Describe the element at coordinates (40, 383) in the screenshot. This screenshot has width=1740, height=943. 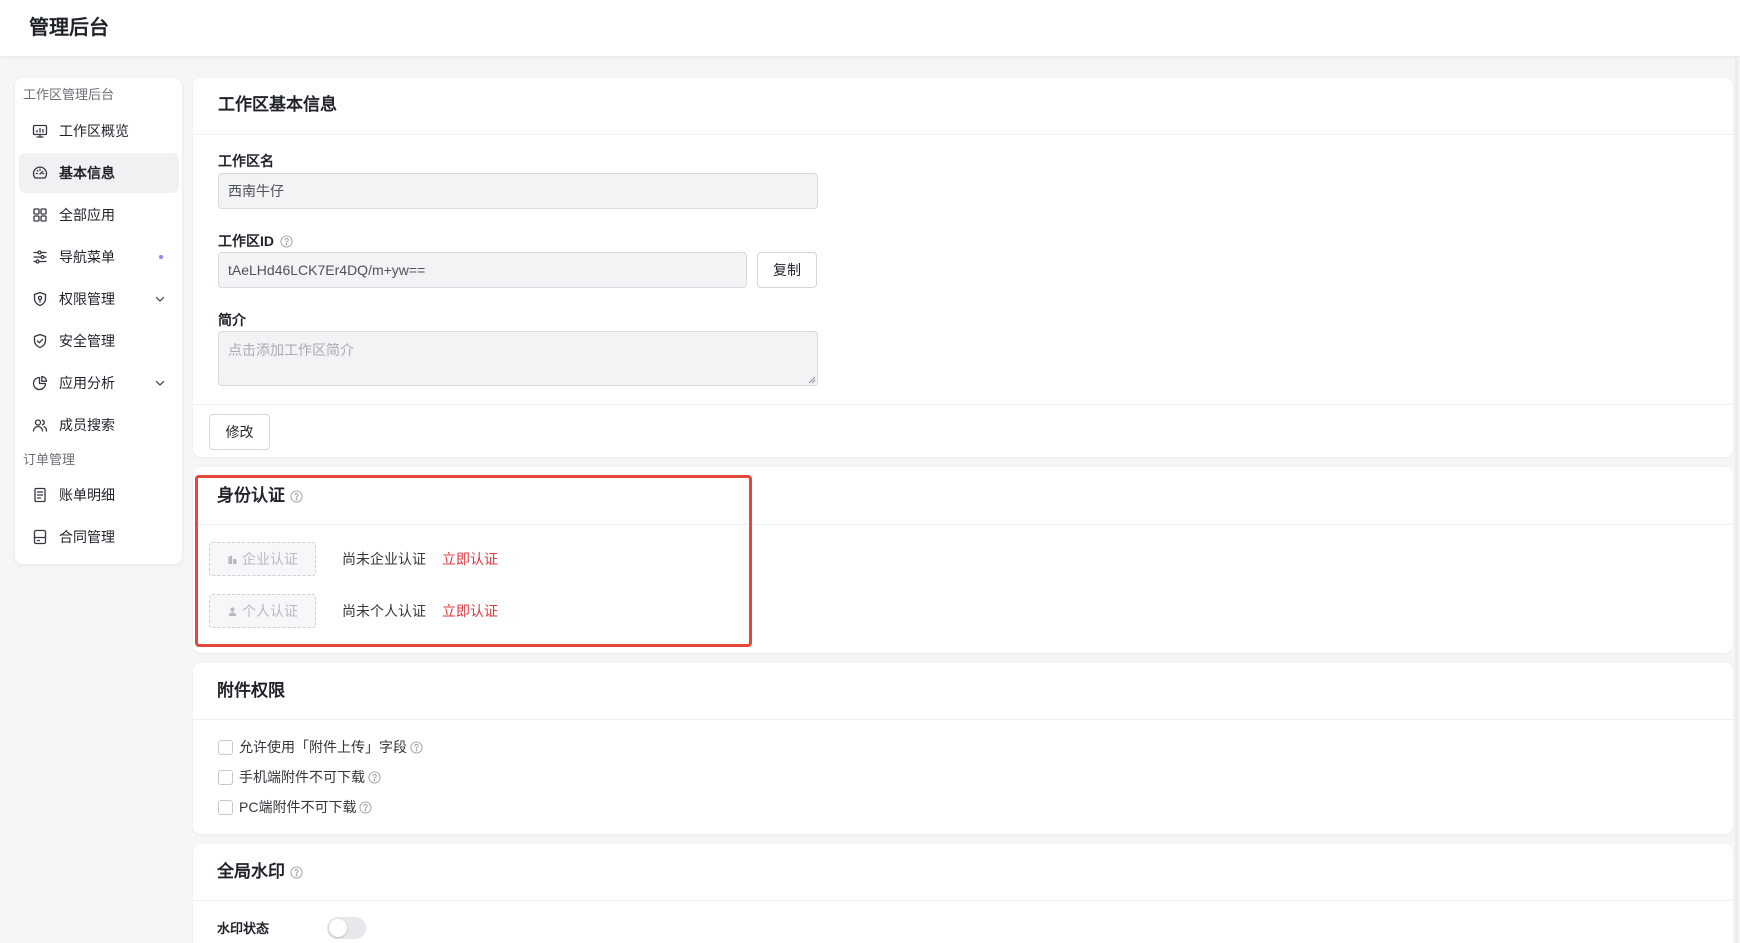
I see `pie-chart-icon` at that location.